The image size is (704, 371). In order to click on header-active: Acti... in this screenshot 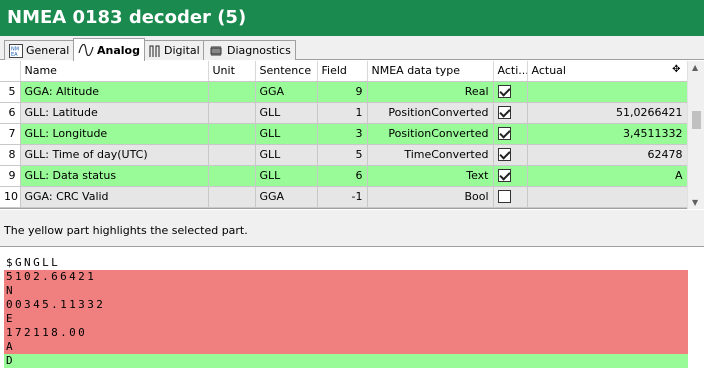, I will do `click(510, 71)`.